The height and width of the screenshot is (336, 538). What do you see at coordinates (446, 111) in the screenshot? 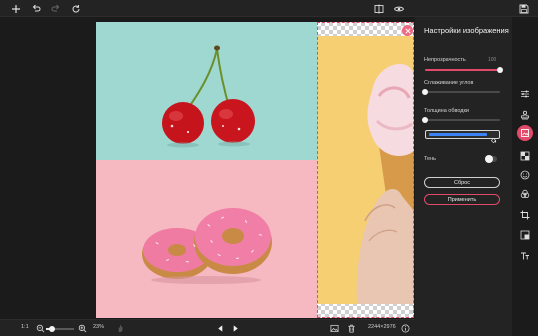
I see `stroke-width-label: Толщина обводки` at bounding box center [446, 111].